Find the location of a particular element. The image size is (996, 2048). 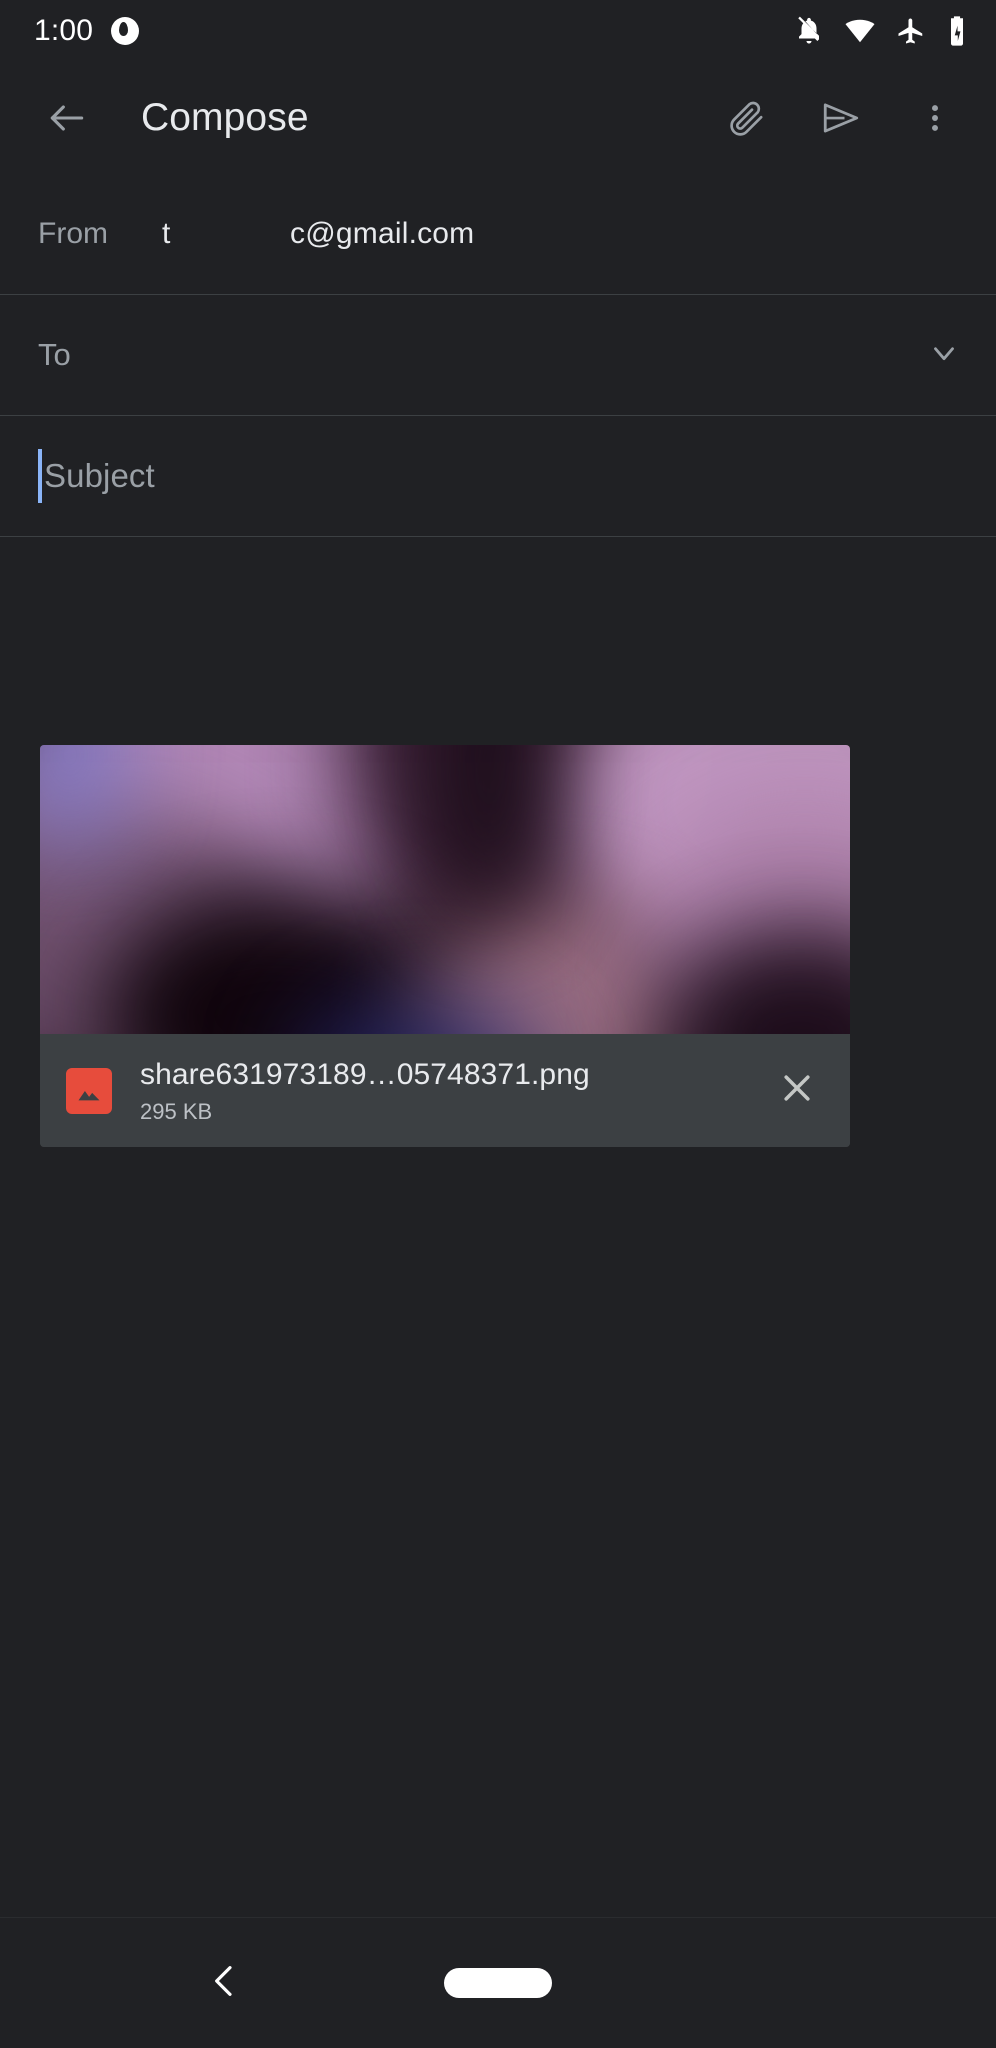

paperclip-icon is located at coordinates (747, 118).